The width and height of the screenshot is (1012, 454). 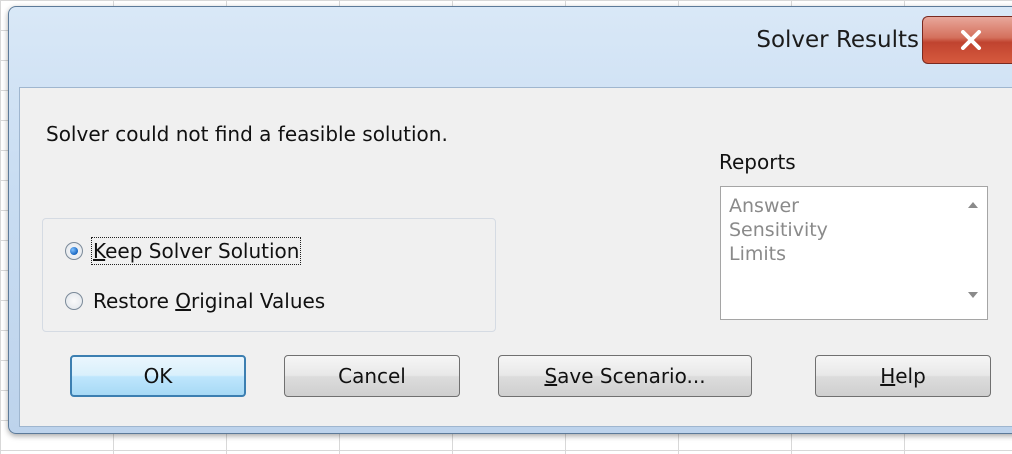 I want to click on reports-listbox: Answer Sensitivity Limits, so click(x=854, y=253).